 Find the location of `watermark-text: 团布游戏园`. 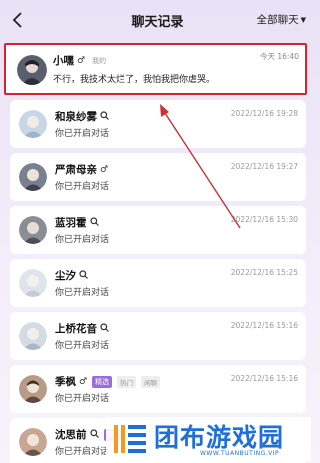

watermark-text: 团布游戏园 is located at coordinates (219, 437).